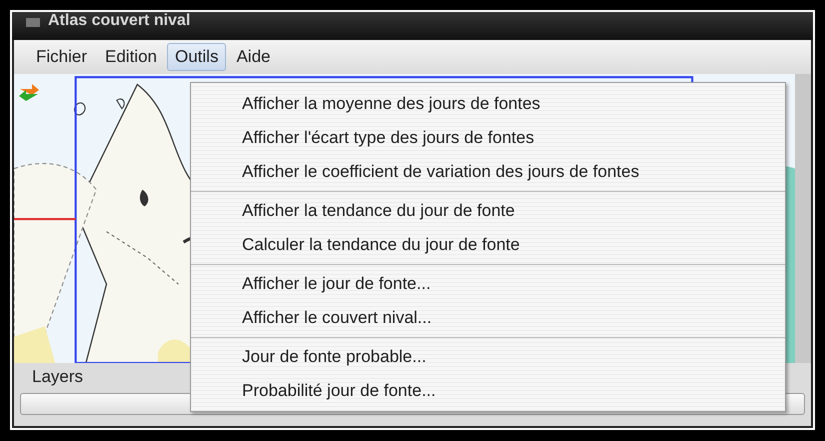 The image size is (825, 441). What do you see at coordinates (62, 57) in the screenshot?
I see `menu-item: Fichier` at bounding box center [62, 57].